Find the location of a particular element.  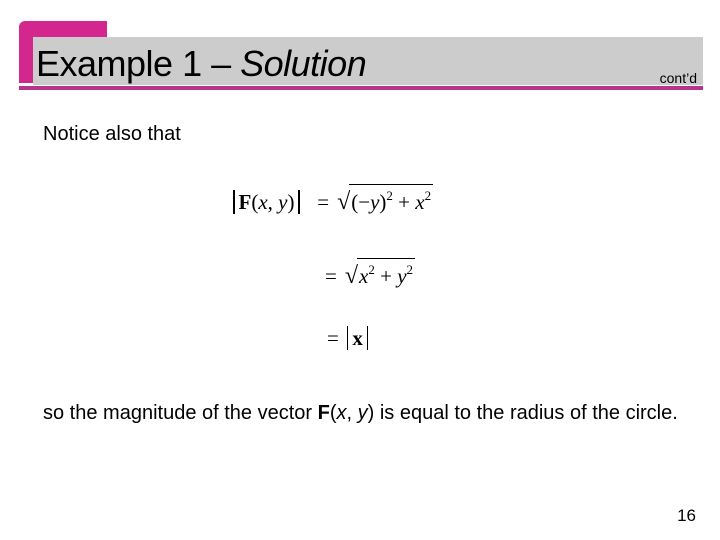

title-italic: Solution is located at coordinates (303, 63).